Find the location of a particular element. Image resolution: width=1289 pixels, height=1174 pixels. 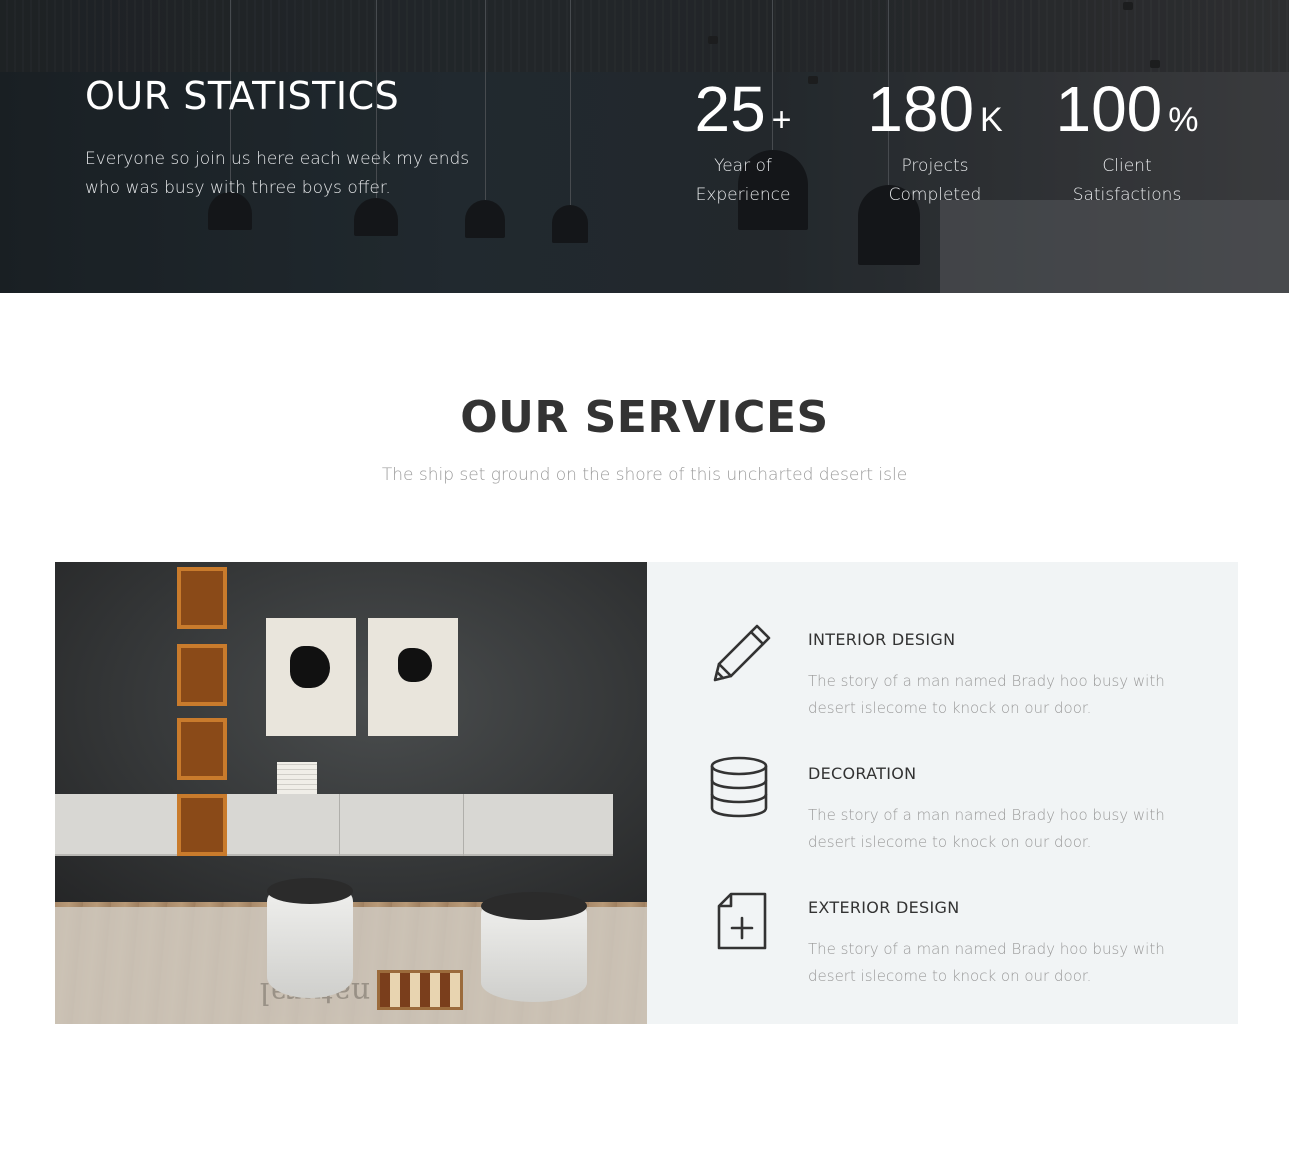

stat-experience: 25 + Year of Experience is located at coordinates (743, 142).